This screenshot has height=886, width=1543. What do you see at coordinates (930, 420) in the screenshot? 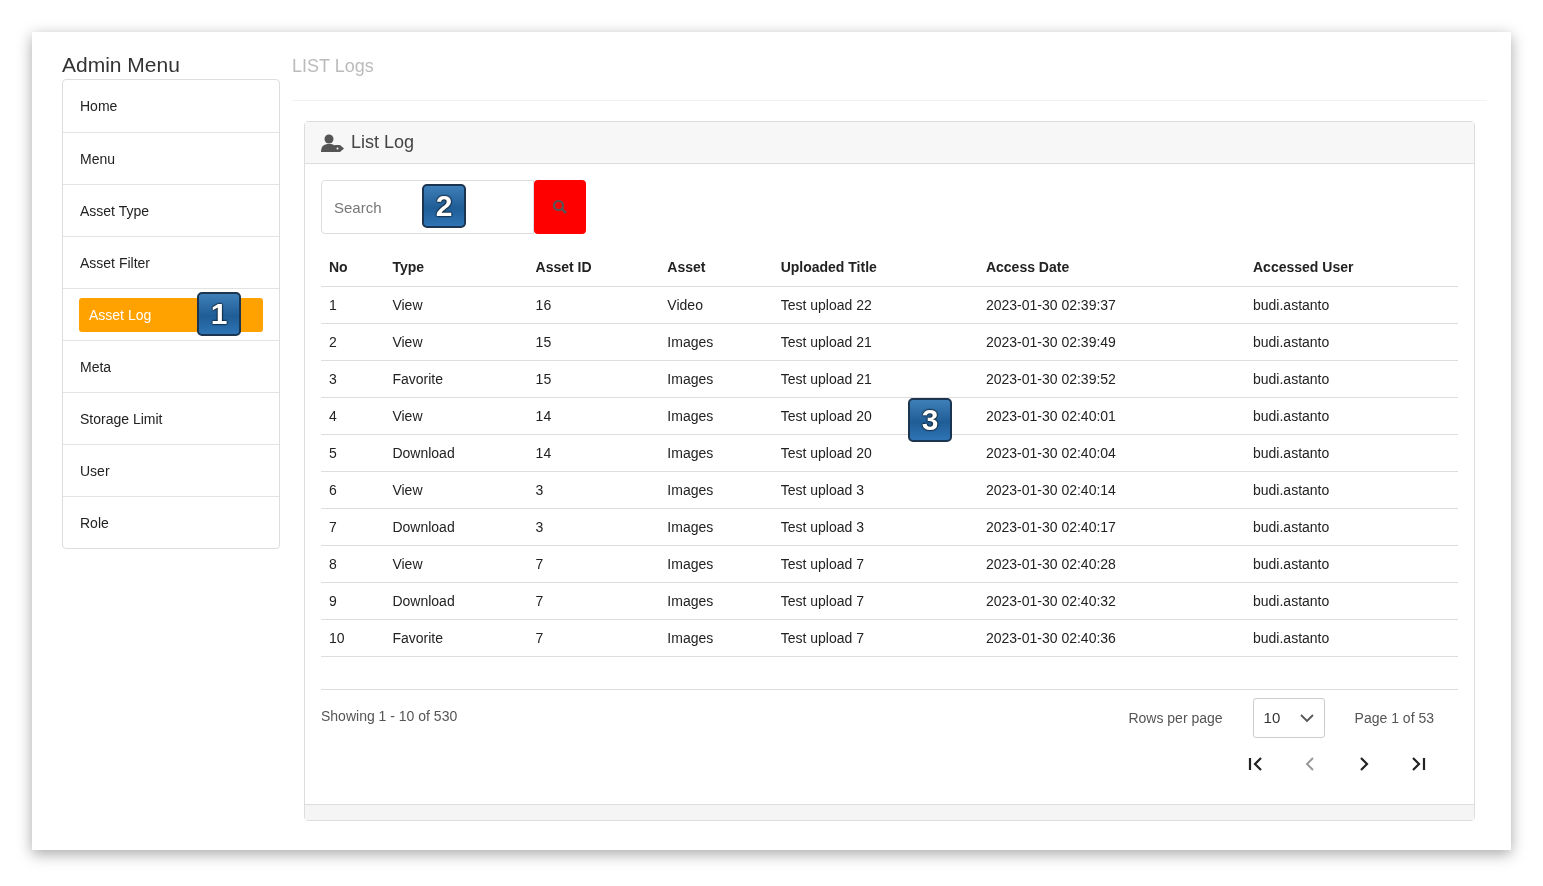
I see `step-number-overlay: 3` at bounding box center [930, 420].